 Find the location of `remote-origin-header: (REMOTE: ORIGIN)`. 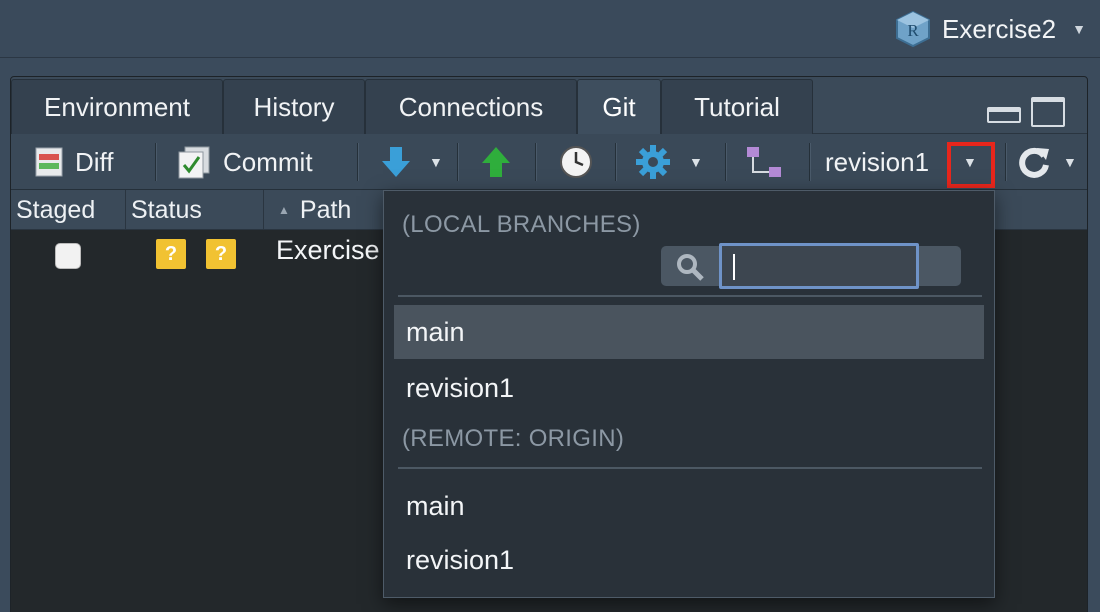

remote-origin-header: (REMOTE: ORIGIN) is located at coordinates (513, 438).